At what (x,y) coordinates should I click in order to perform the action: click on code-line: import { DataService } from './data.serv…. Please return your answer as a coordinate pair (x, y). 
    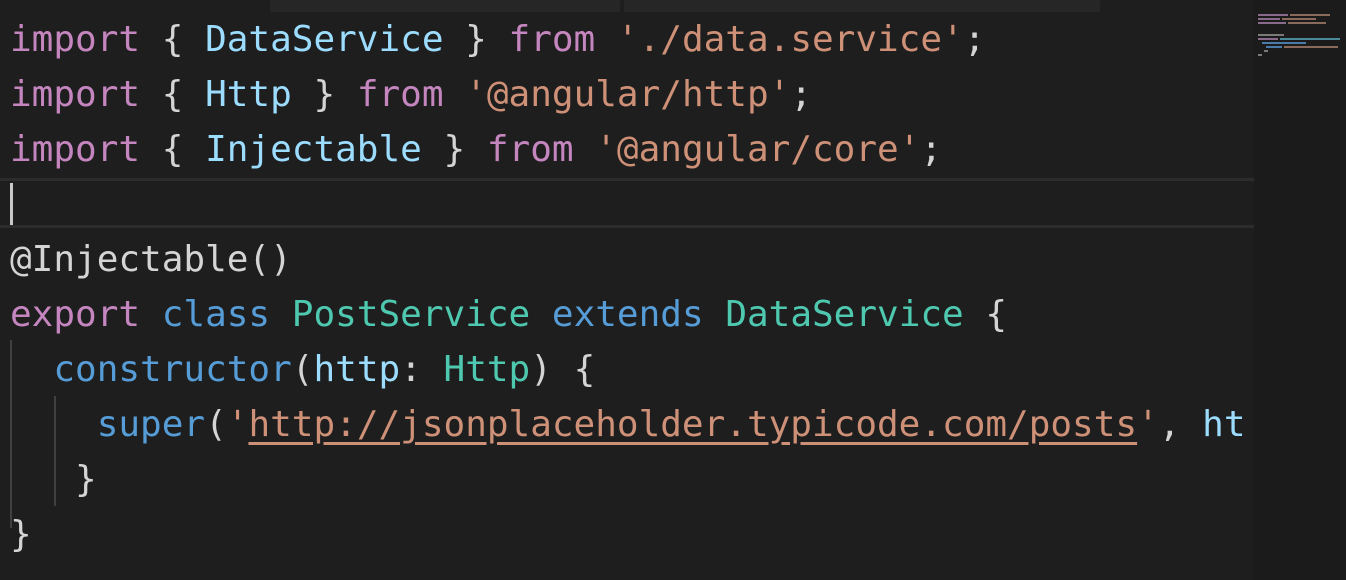
    Looking at the image, I should click on (497, 39).